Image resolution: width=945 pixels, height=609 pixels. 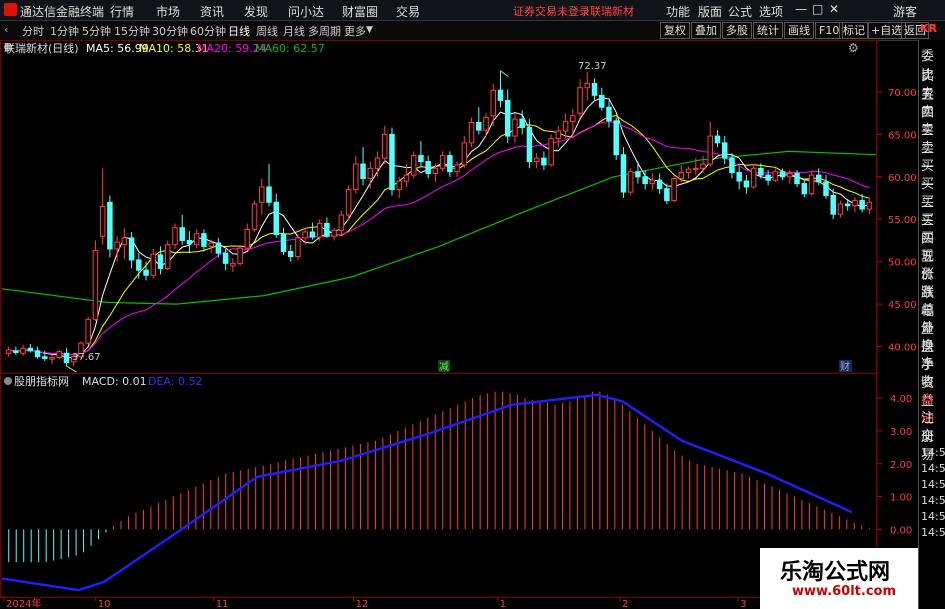 I want to click on mark-button: 标记, so click(x=854, y=30).